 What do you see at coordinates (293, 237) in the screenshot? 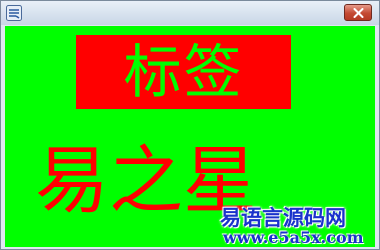
I see `watermark-url: www.e5a5x.com` at bounding box center [293, 237].